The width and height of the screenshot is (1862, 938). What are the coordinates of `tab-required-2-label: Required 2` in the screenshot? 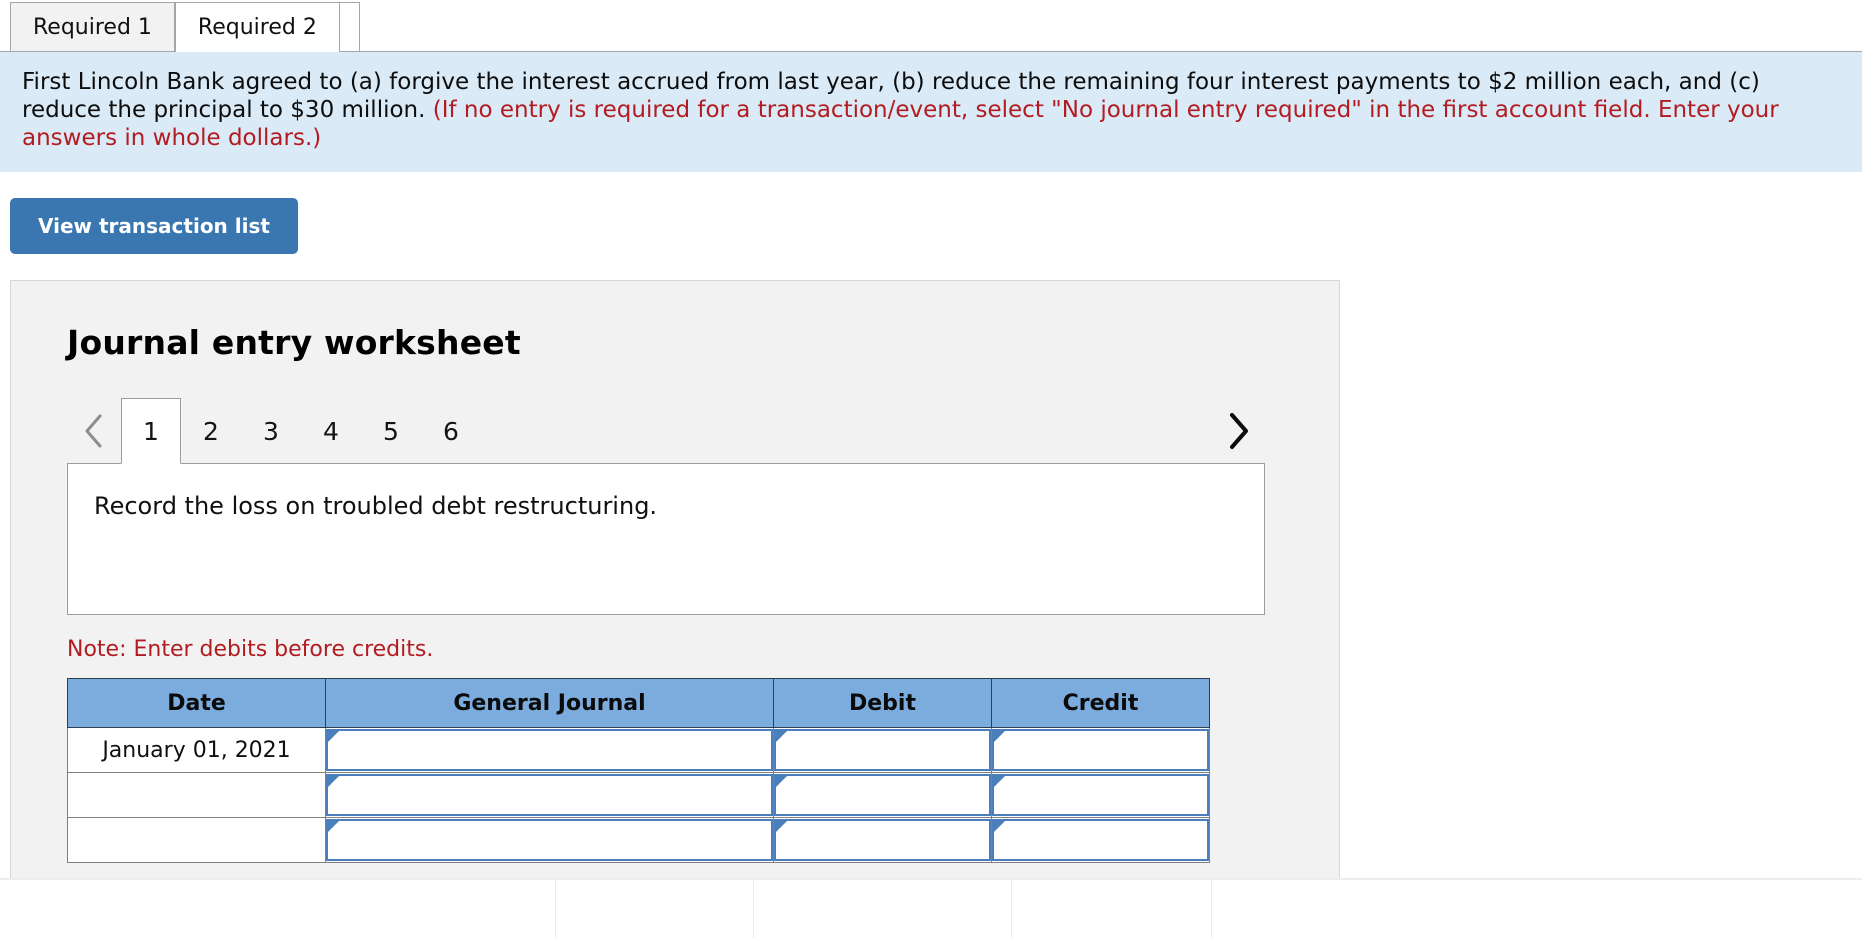 It's located at (257, 27).